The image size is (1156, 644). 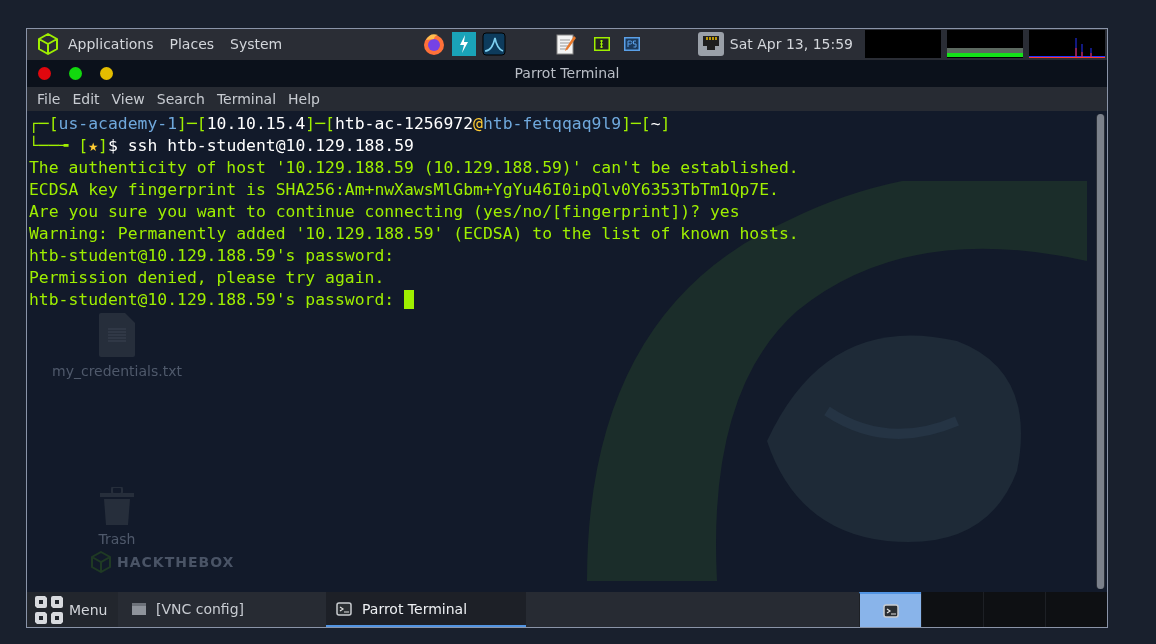 I want to click on menu-item: File, so click(x=49, y=98).